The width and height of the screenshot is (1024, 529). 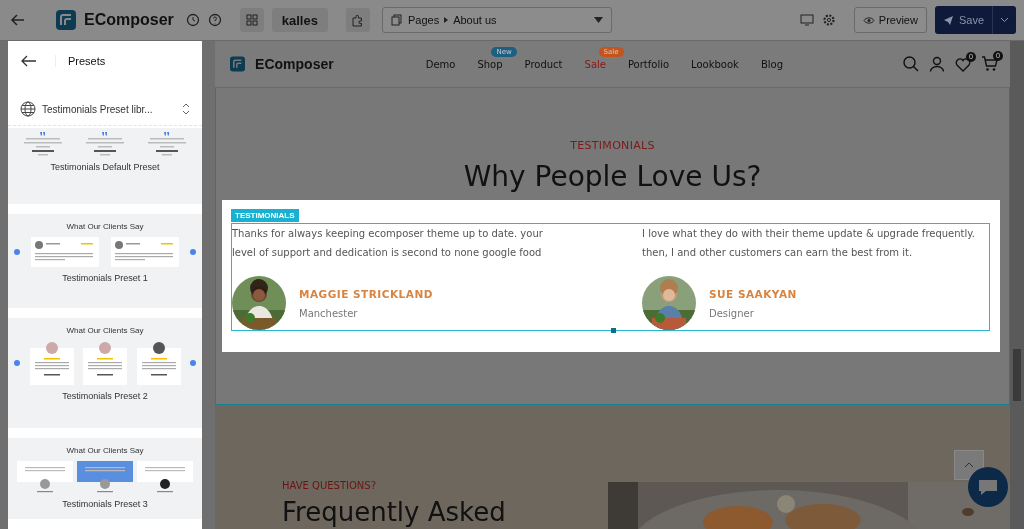 What do you see at coordinates (598, 20) in the screenshot?
I see `caret-icon` at bounding box center [598, 20].